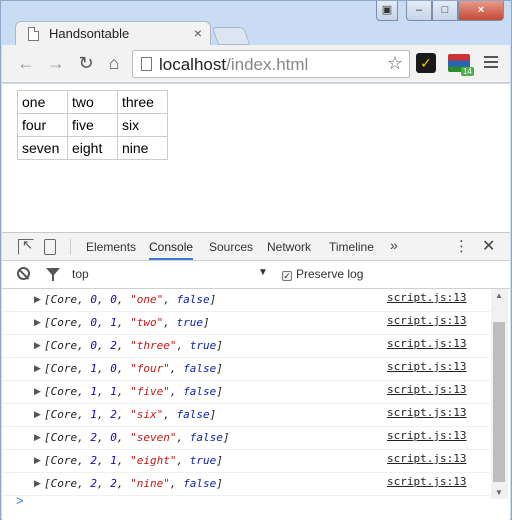  What do you see at coordinates (42, 102) in the screenshot?
I see `table-cell: one` at bounding box center [42, 102].